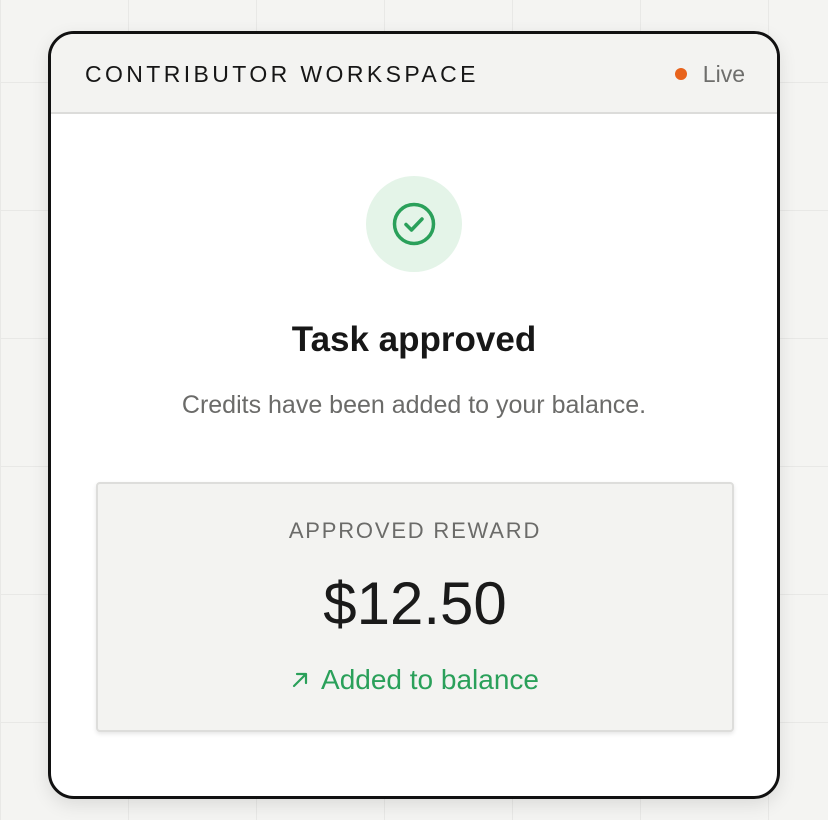 The image size is (828, 820). What do you see at coordinates (680, 74) in the screenshot?
I see `live-dot-icon` at bounding box center [680, 74].